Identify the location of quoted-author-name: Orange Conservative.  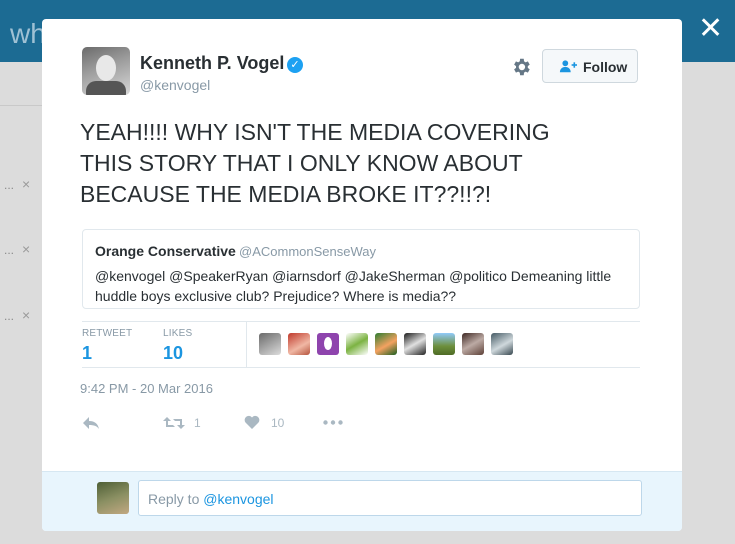
(165, 251).